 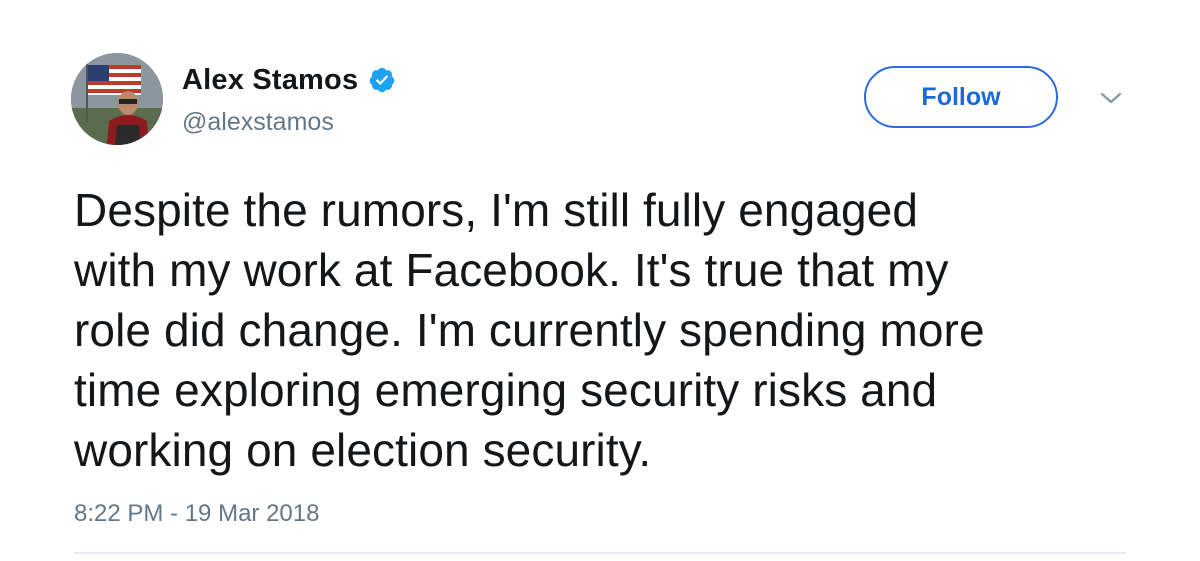 What do you see at coordinates (1111, 98) in the screenshot?
I see `chevron-down-icon` at bounding box center [1111, 98].